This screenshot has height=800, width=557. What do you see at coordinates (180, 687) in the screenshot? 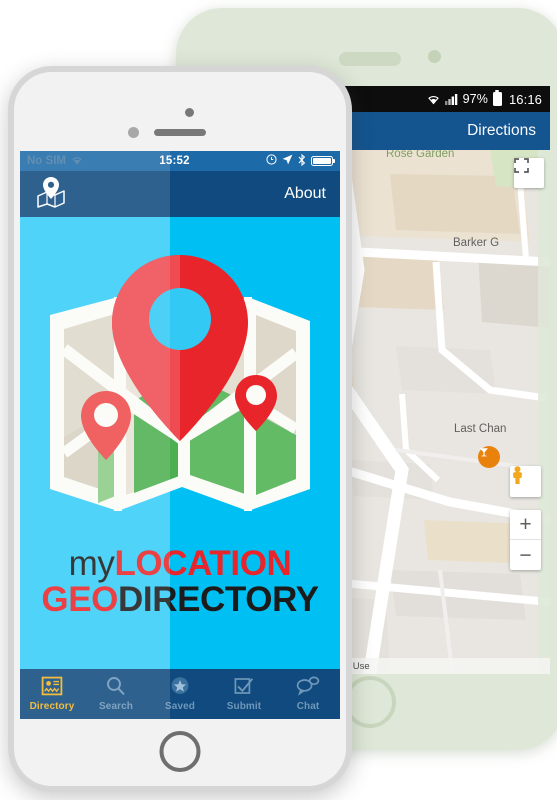
I see `star-icon` at bounding box center [180, 687].